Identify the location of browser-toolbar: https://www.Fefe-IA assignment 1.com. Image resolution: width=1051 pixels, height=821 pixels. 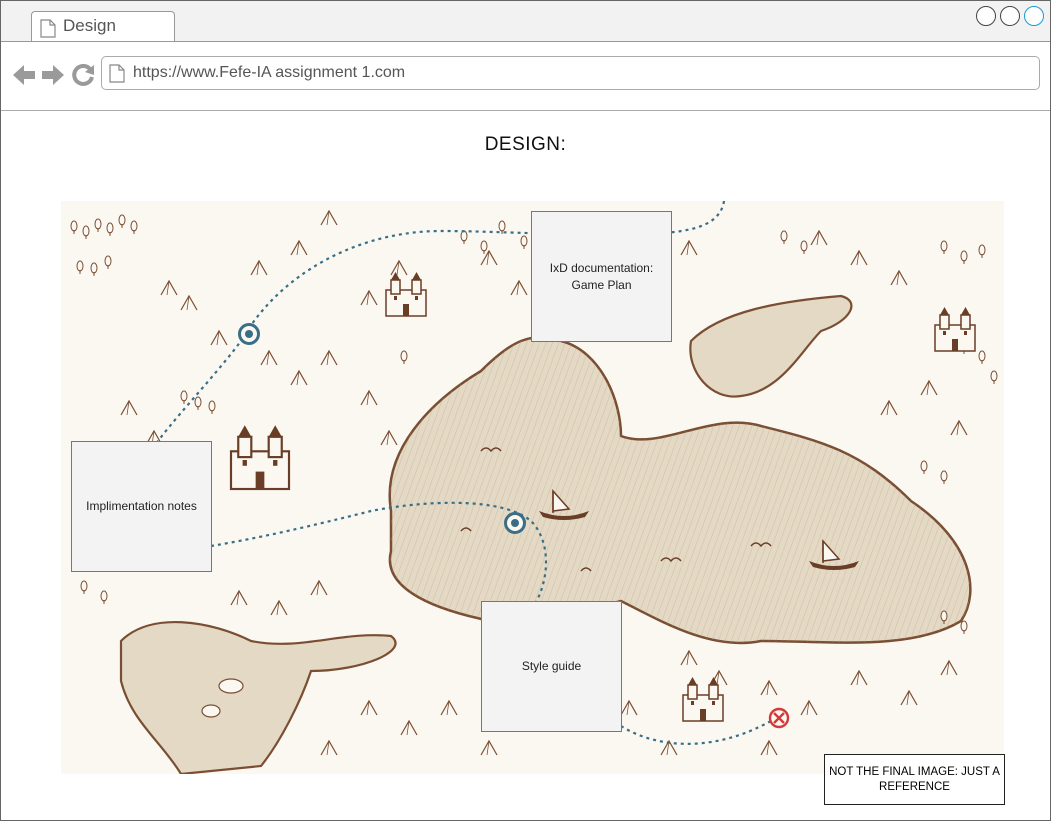
(525, 76).